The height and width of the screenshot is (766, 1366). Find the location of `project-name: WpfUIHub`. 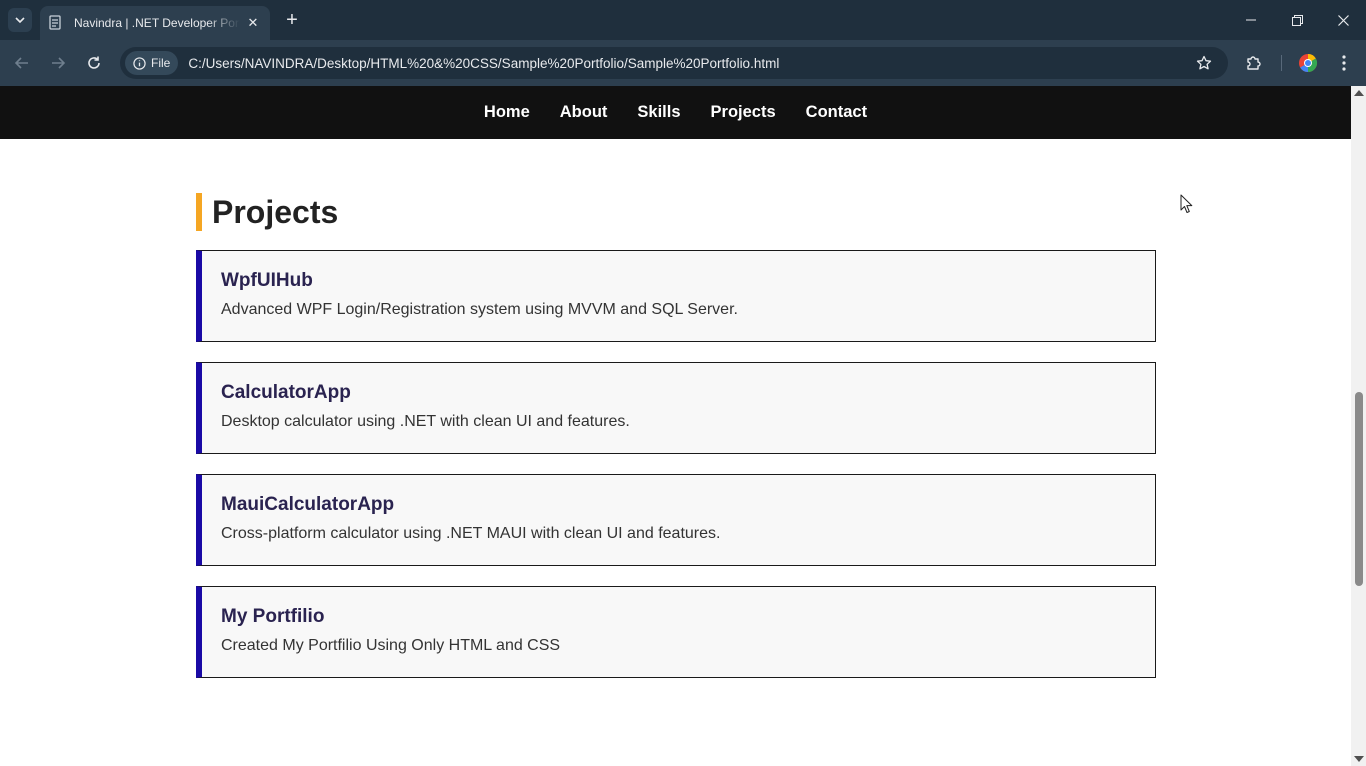

project-name: WpfUIHub is located at coordinates (267, 280).